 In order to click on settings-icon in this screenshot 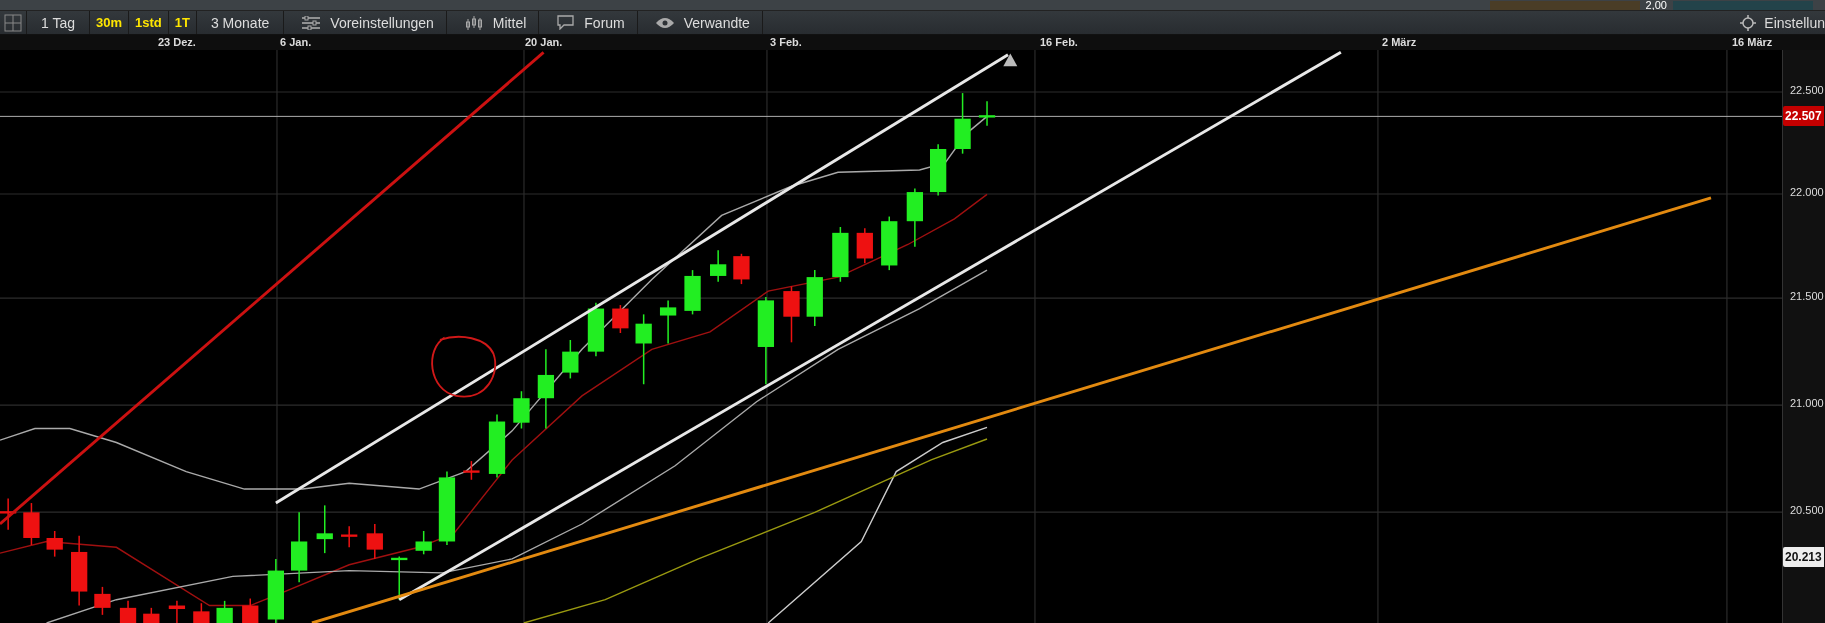, I will do `click(1748, 22)`.